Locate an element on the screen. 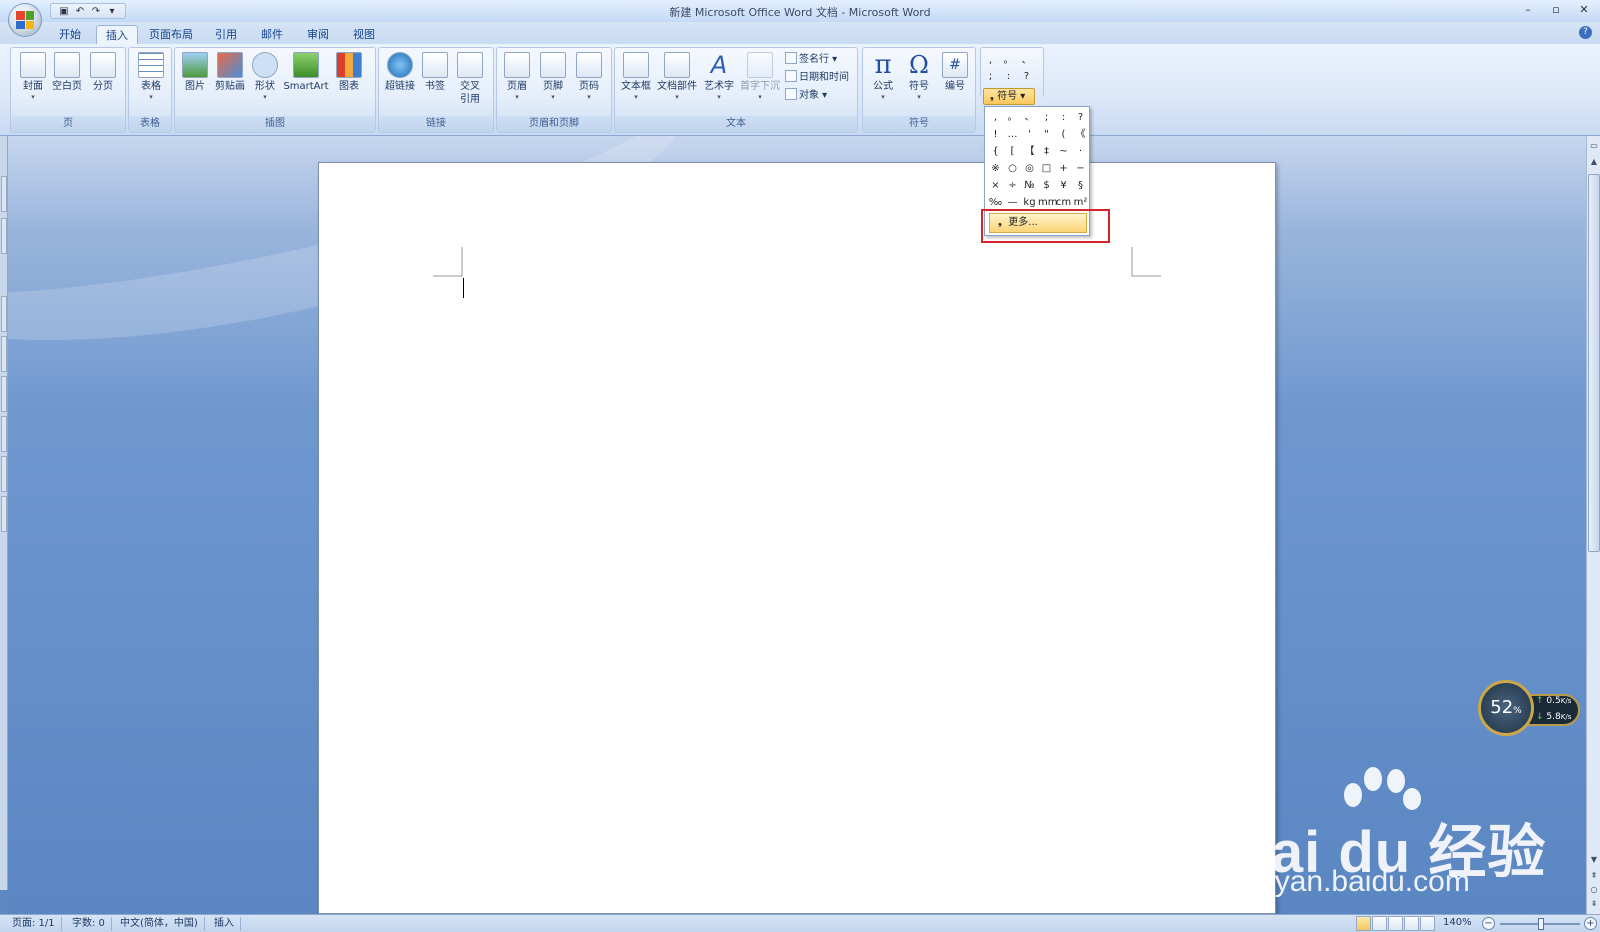 The width and height of the screenshot is (1600, 932). symbol-cell: · is located at coordinates (1080, 151).